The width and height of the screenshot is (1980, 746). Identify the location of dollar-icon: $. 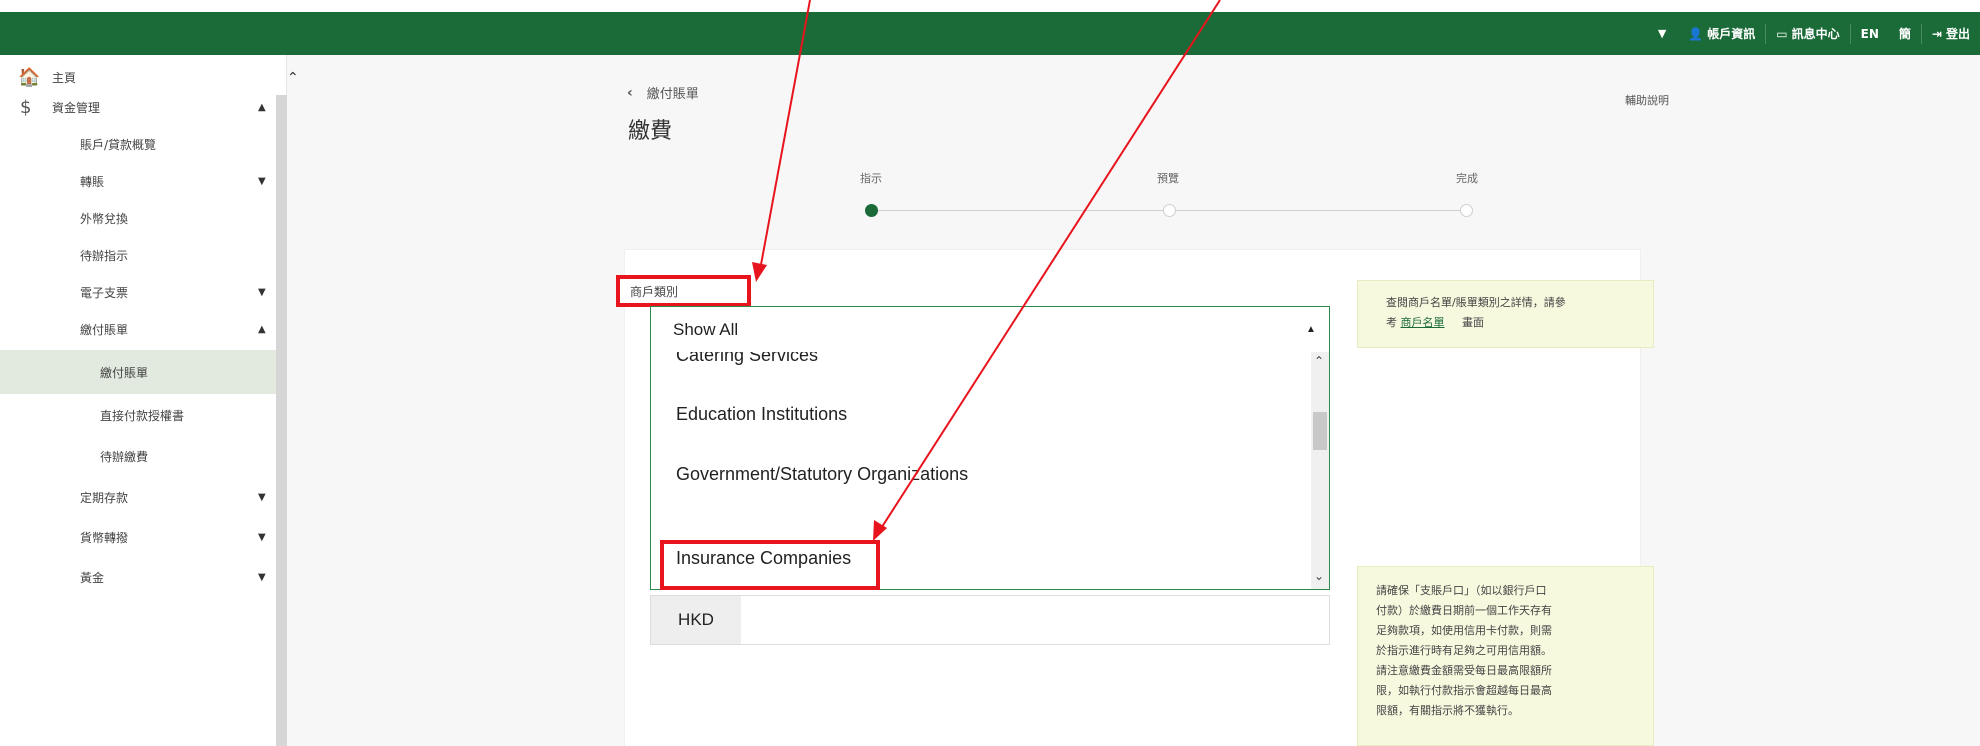
(26, 107).